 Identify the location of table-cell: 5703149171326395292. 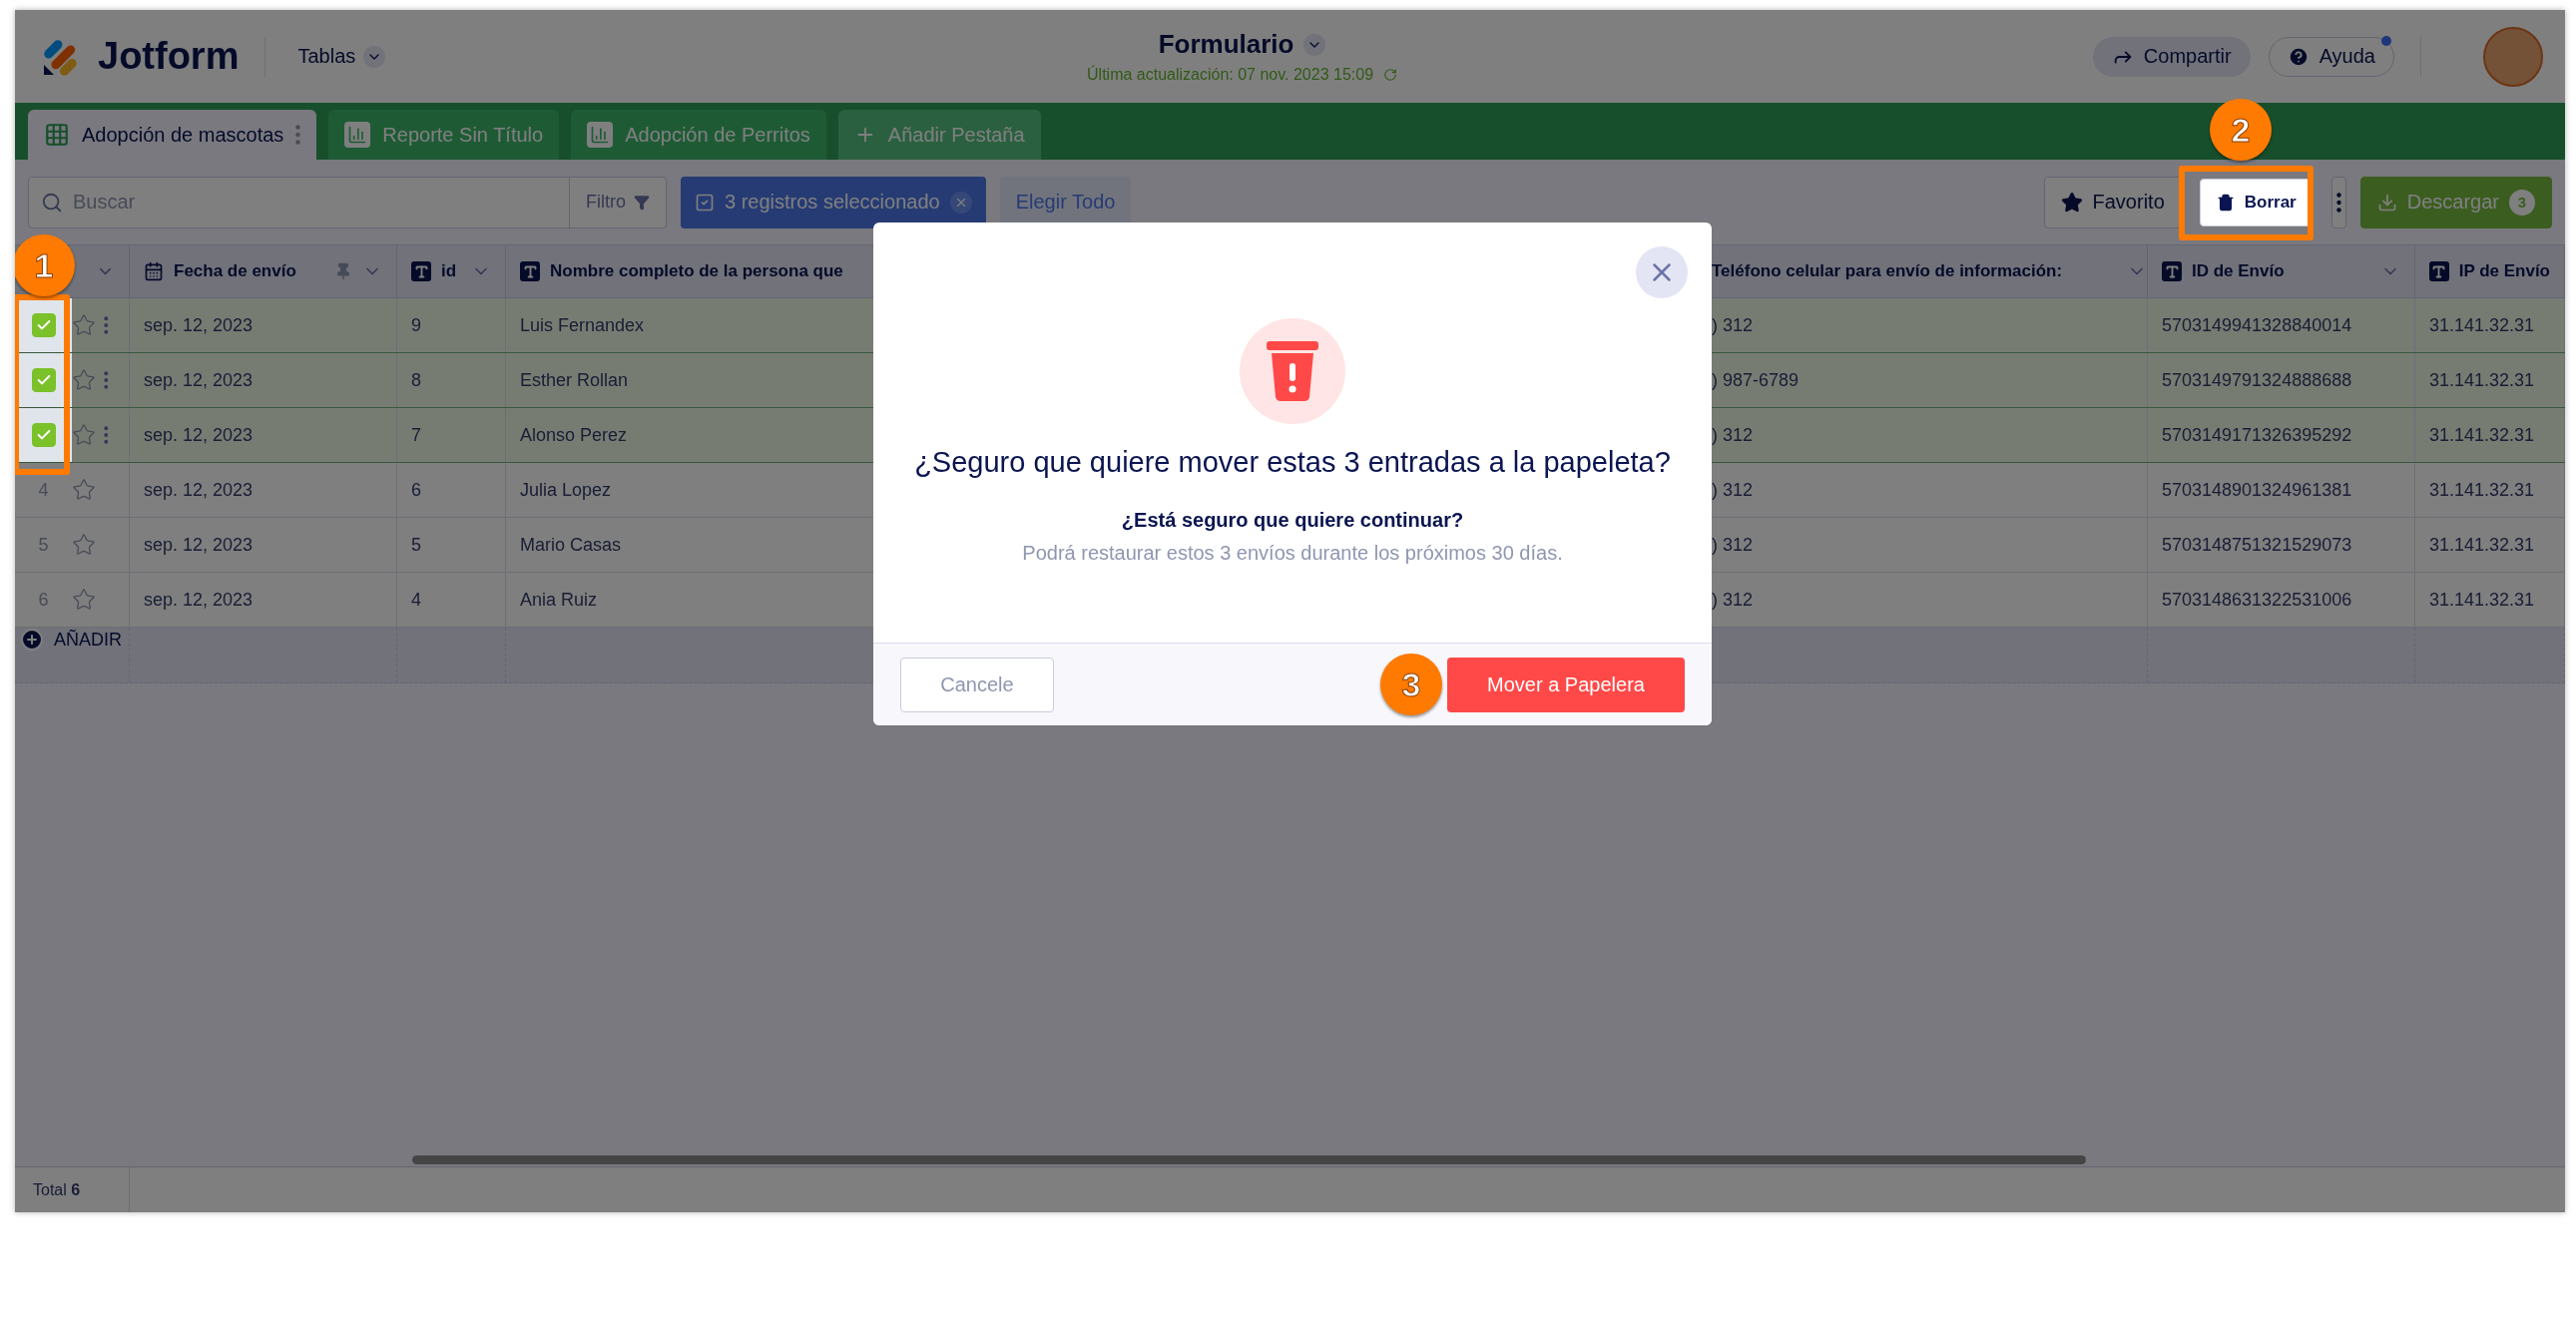
(2282, 435).